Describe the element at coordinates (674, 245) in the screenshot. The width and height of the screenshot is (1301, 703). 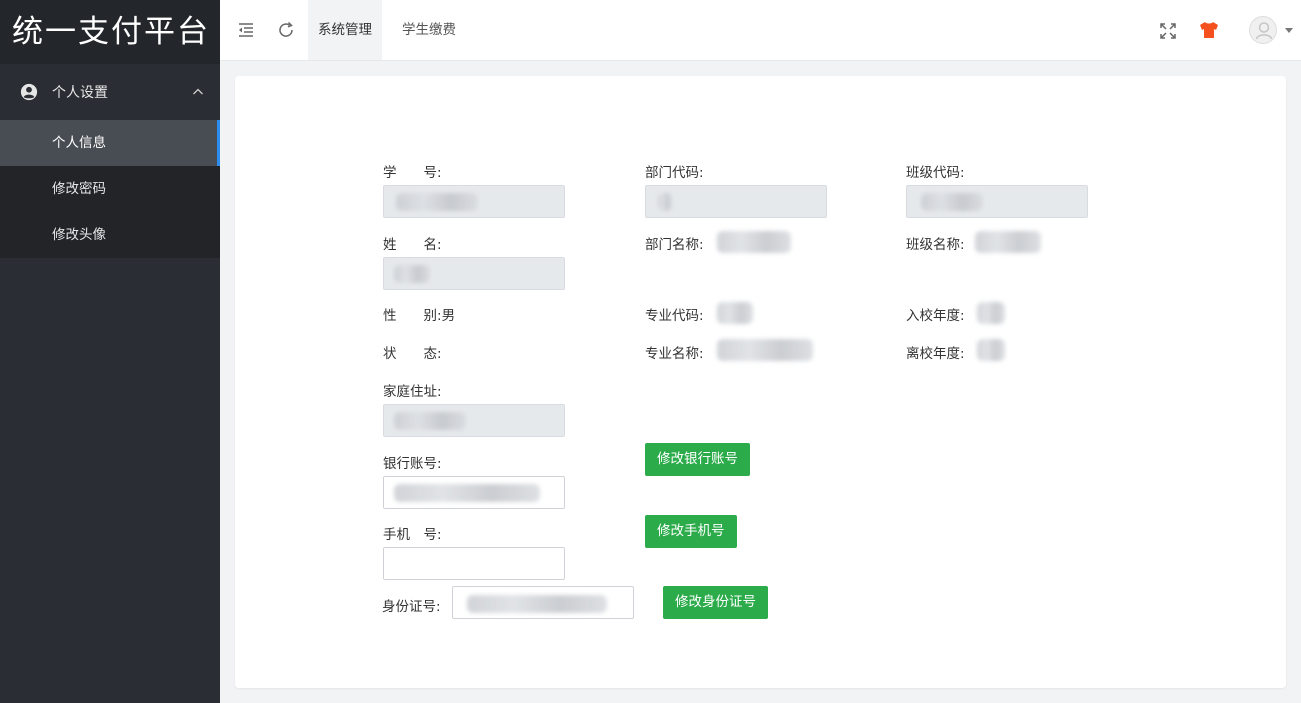
I see `dept-name-label: 部门名称:` at that location.